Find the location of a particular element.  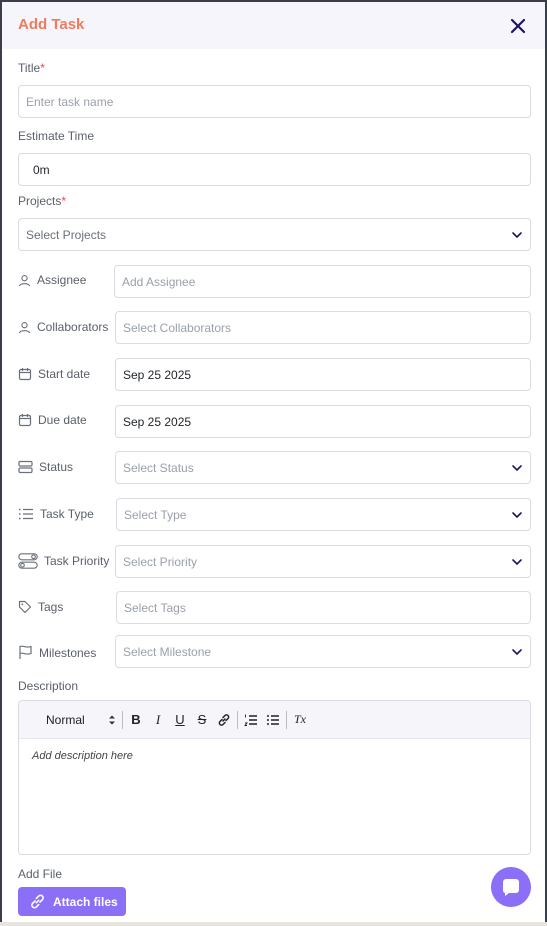

status-select: Select Status is located at coordinates (323, 467).